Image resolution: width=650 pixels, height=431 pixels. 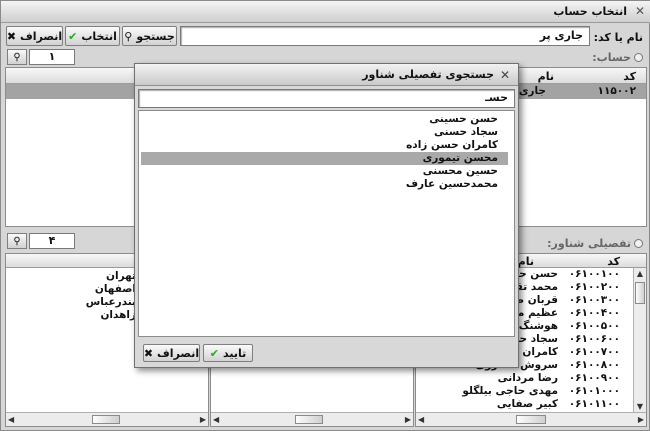 I want to click on row-name: مهدی حاجی بیلگلو, so click(x=510, y=391).